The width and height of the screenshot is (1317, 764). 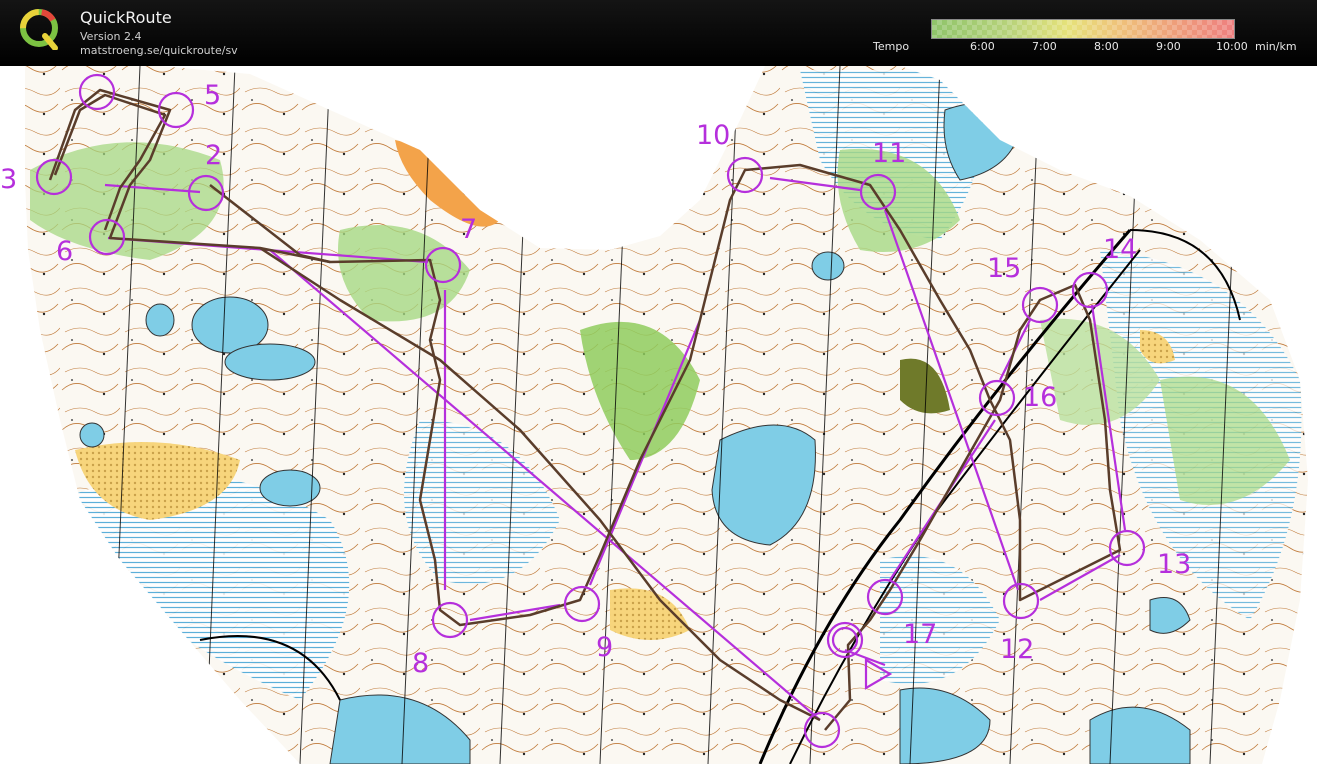 I want to click on control-number: 14, so click(x=1120, y=249).